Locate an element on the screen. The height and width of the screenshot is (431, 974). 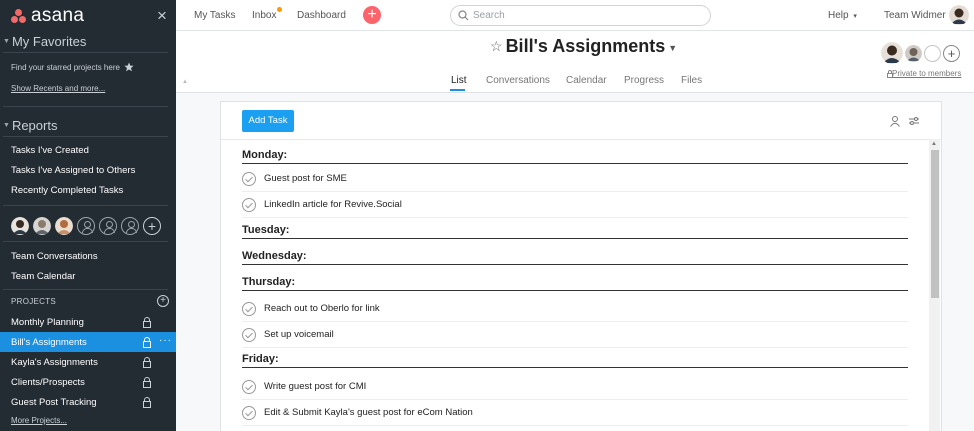
tab-calendar: Calendar is located at coordinates (586, 80).